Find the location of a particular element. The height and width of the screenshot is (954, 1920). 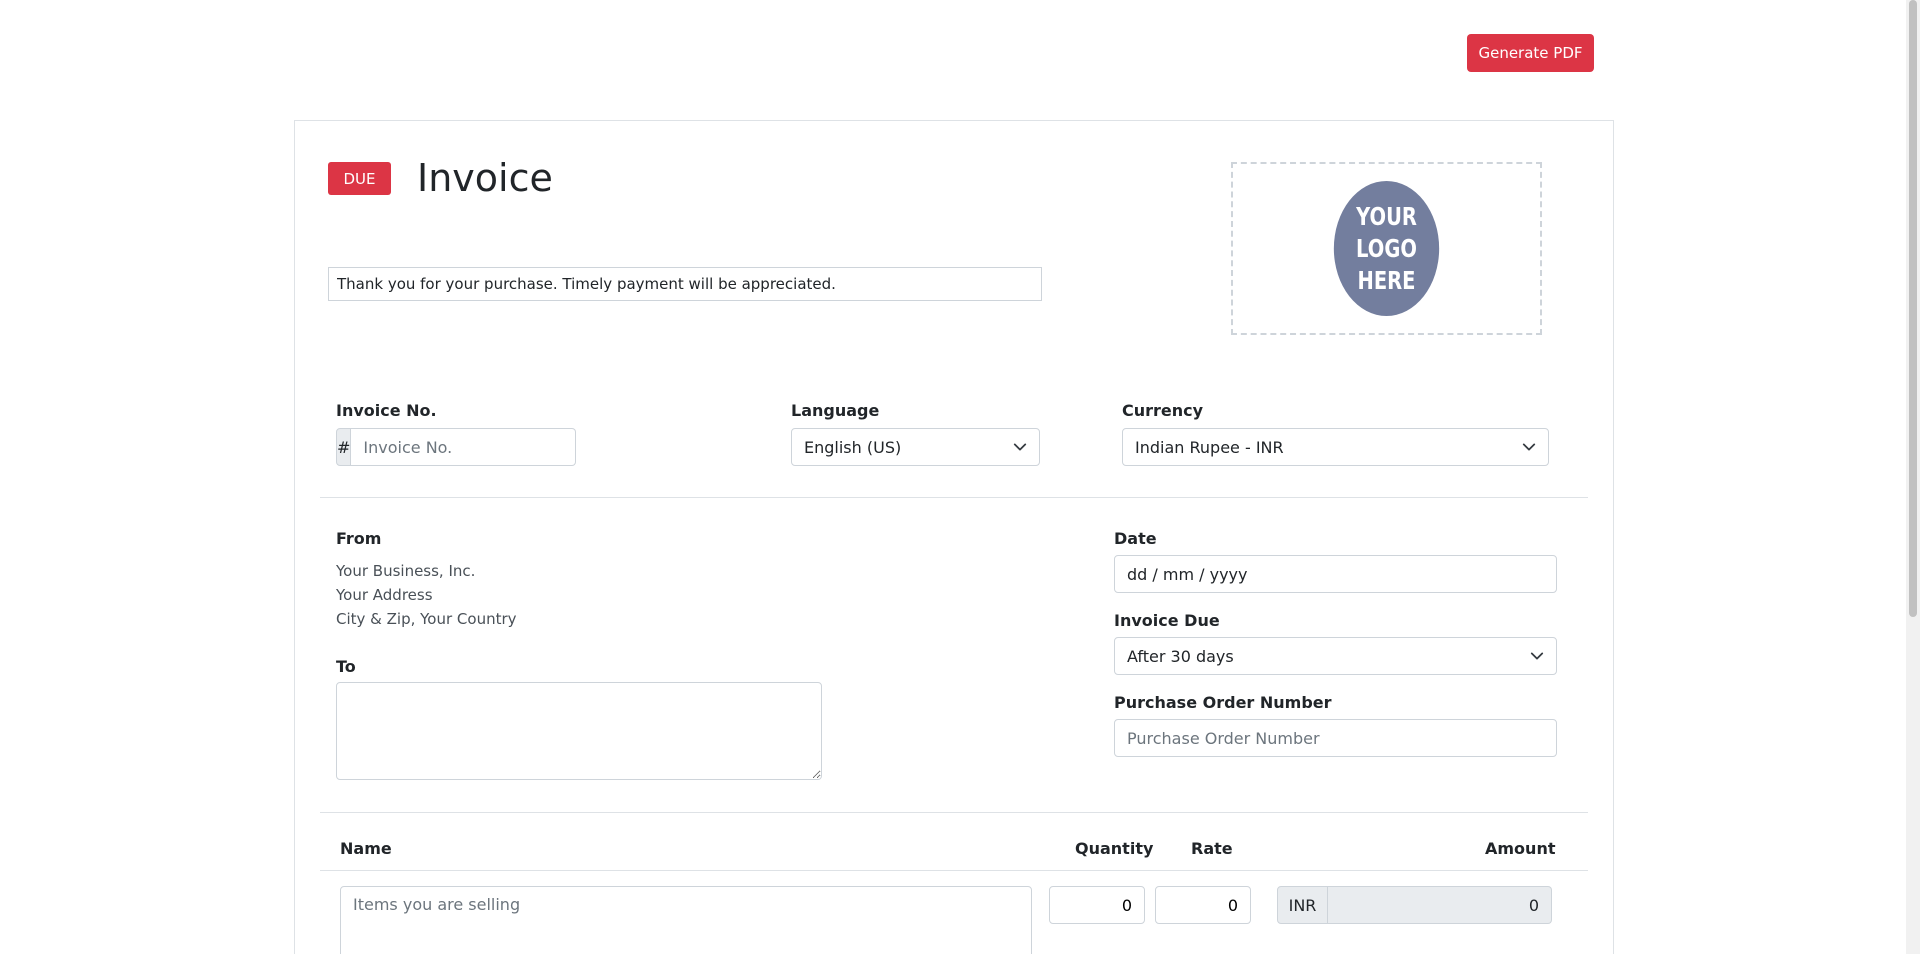

po-number-label: Purchase Order Number is located at coordinates (1223, 702).